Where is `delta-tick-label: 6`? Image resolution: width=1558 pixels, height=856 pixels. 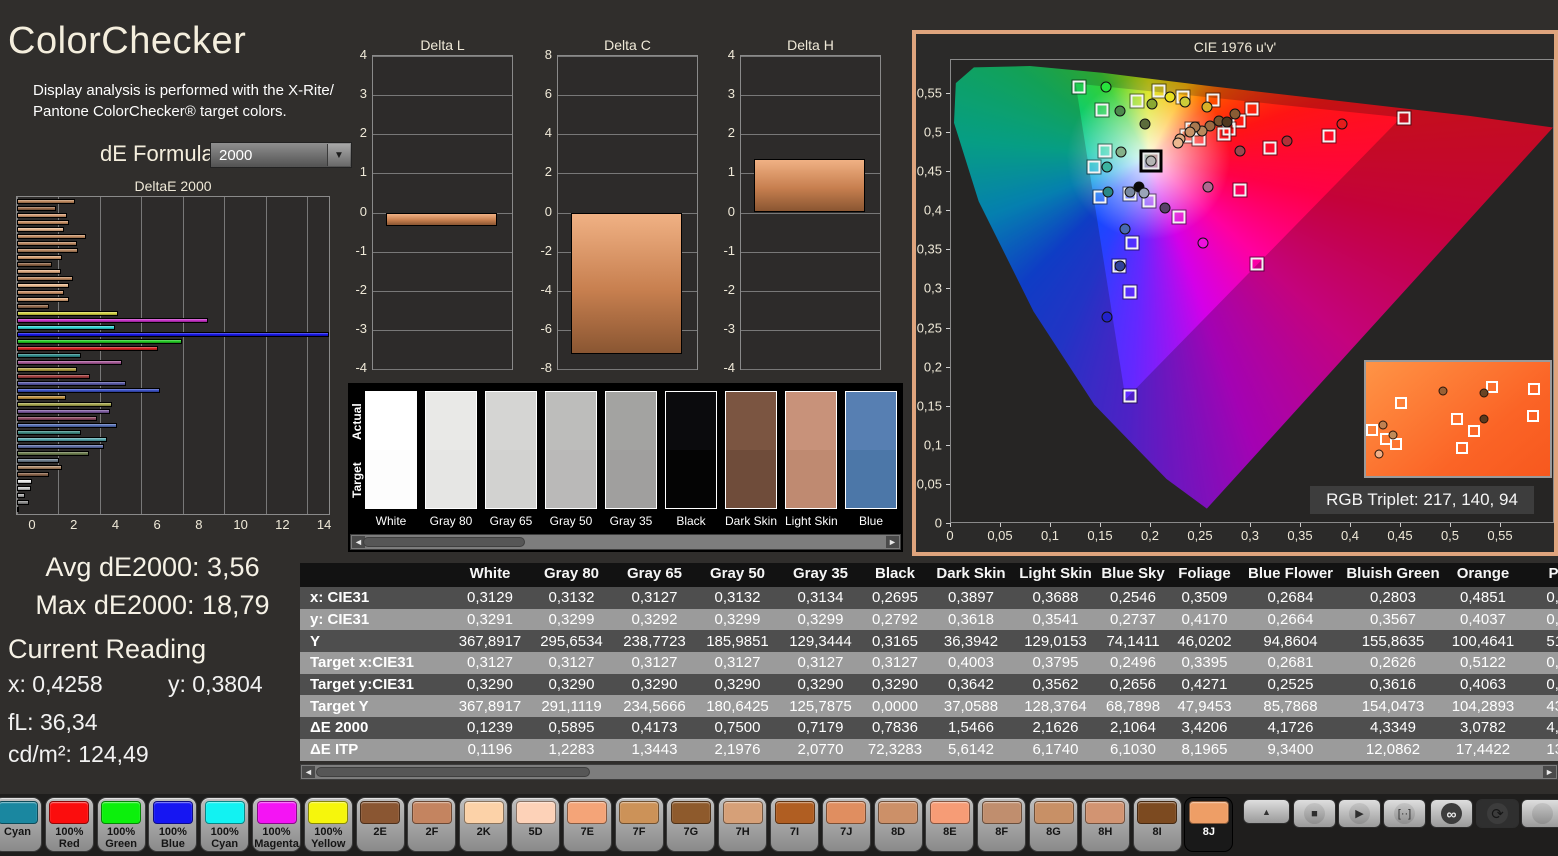 delta-tick-label: 6 is located at coordinates (548, 94).